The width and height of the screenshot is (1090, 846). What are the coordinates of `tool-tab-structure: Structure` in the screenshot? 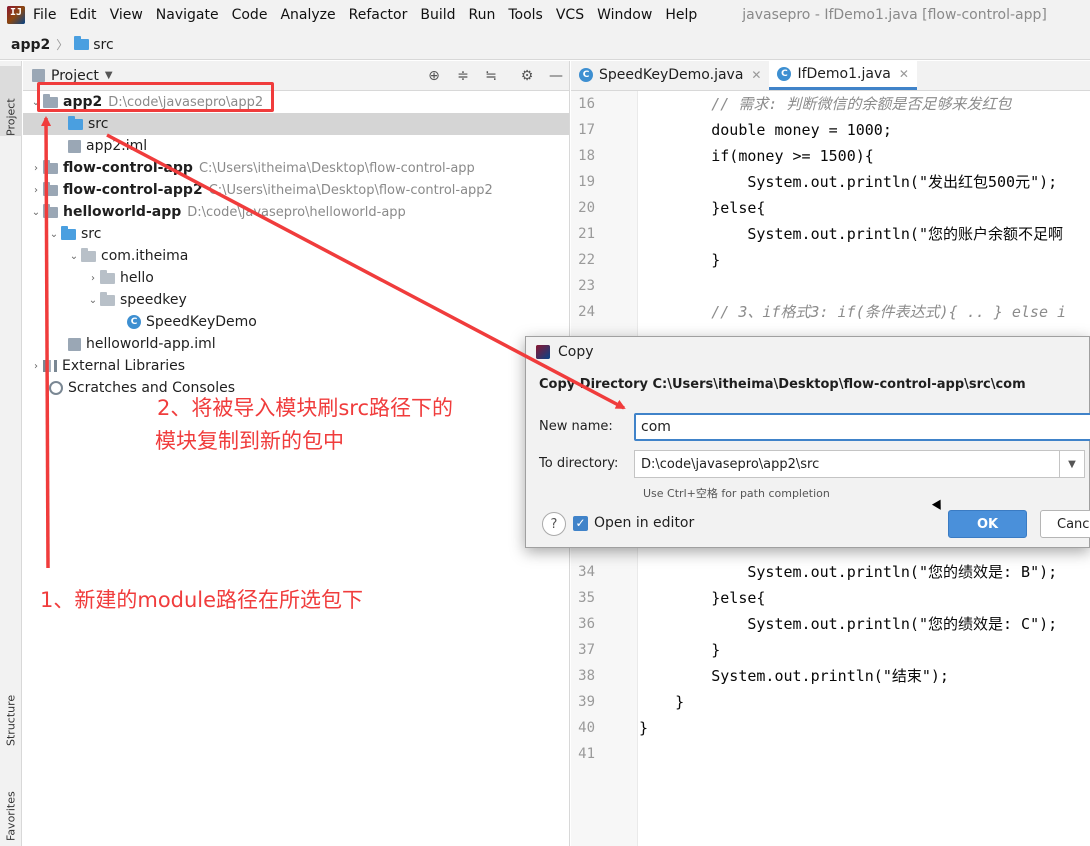 It's located at (11, 711).